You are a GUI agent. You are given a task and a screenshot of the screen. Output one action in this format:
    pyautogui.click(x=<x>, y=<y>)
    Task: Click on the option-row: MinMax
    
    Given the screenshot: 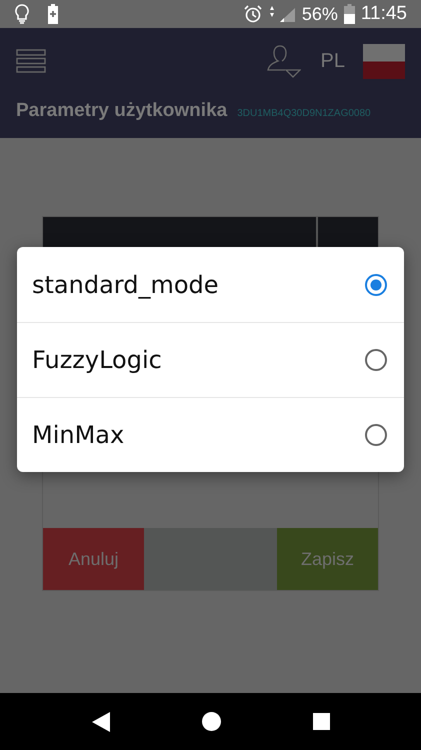 What is the action you would take?
    pyautogui.click(x=210, y=434)
    